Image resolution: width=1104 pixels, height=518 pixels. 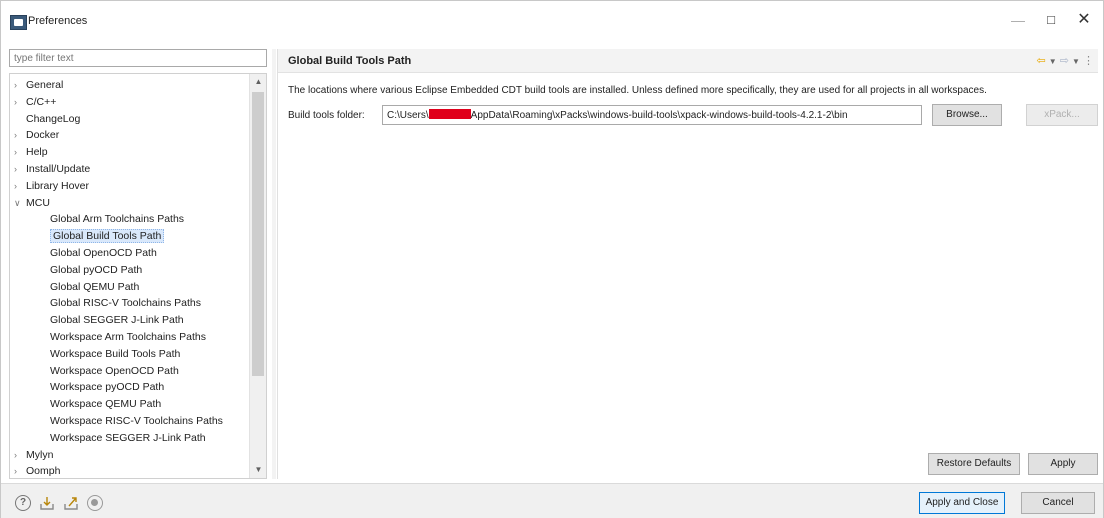 I want to click on tree-item-label: Workspace QEMU Path, so click(x=106, y=404).